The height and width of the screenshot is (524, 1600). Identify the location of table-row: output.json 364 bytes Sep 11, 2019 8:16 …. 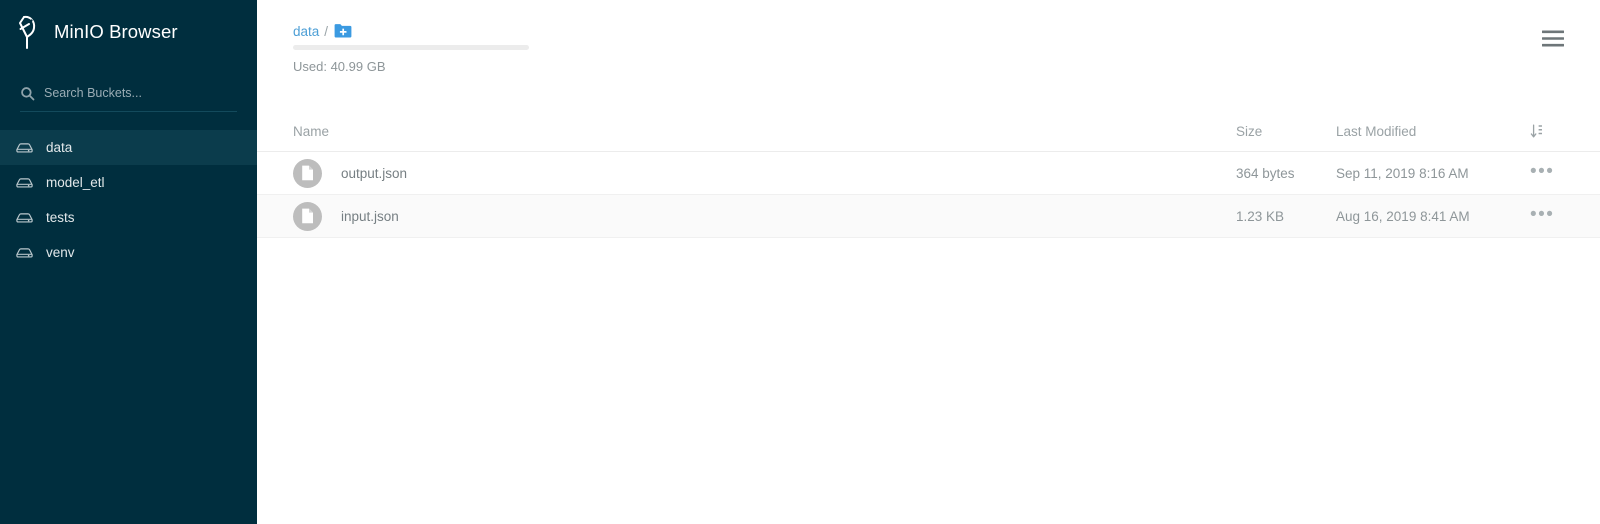
(928, 173).